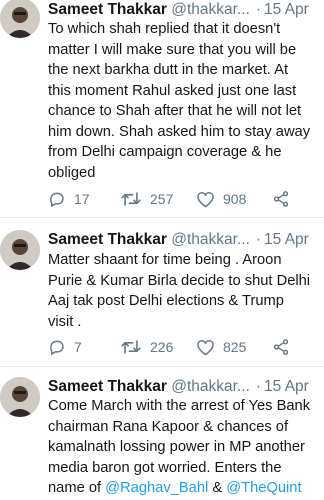 Image resolution: width=324 pixels, height=500 pixels. I want to click on retweet-button: 226, so click(146, 347).